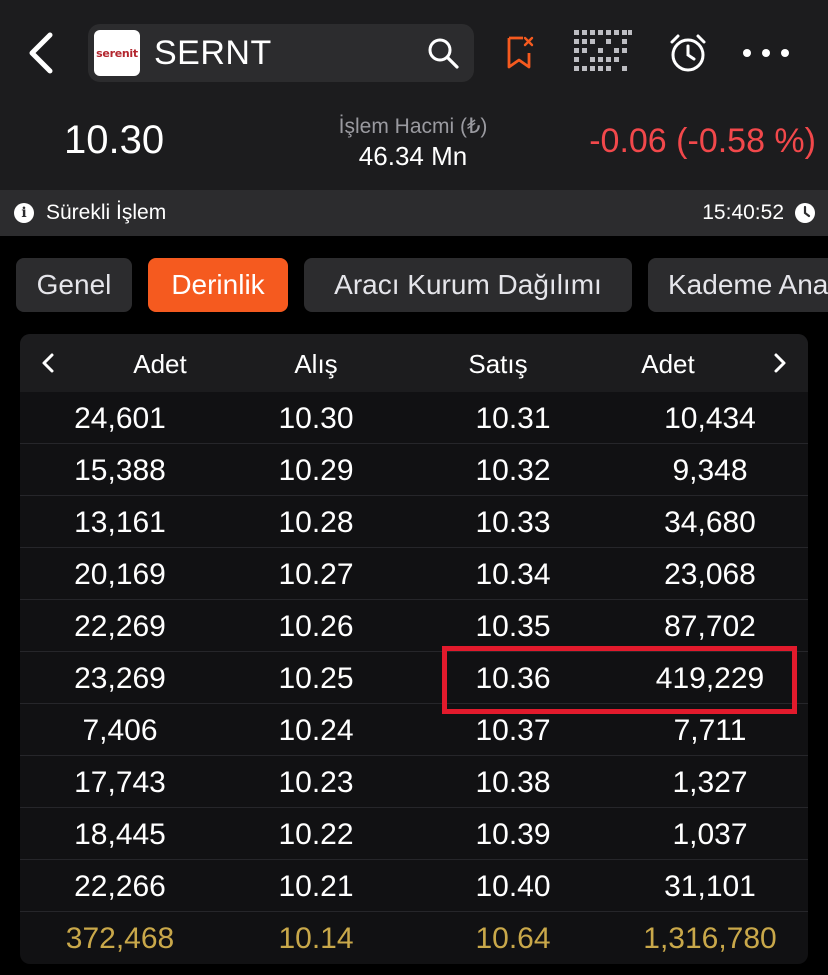  What do you see at coordinates (513, 678) in the screenshot?
I see `ask-price: 10.36` at bounding box center [513, 678].